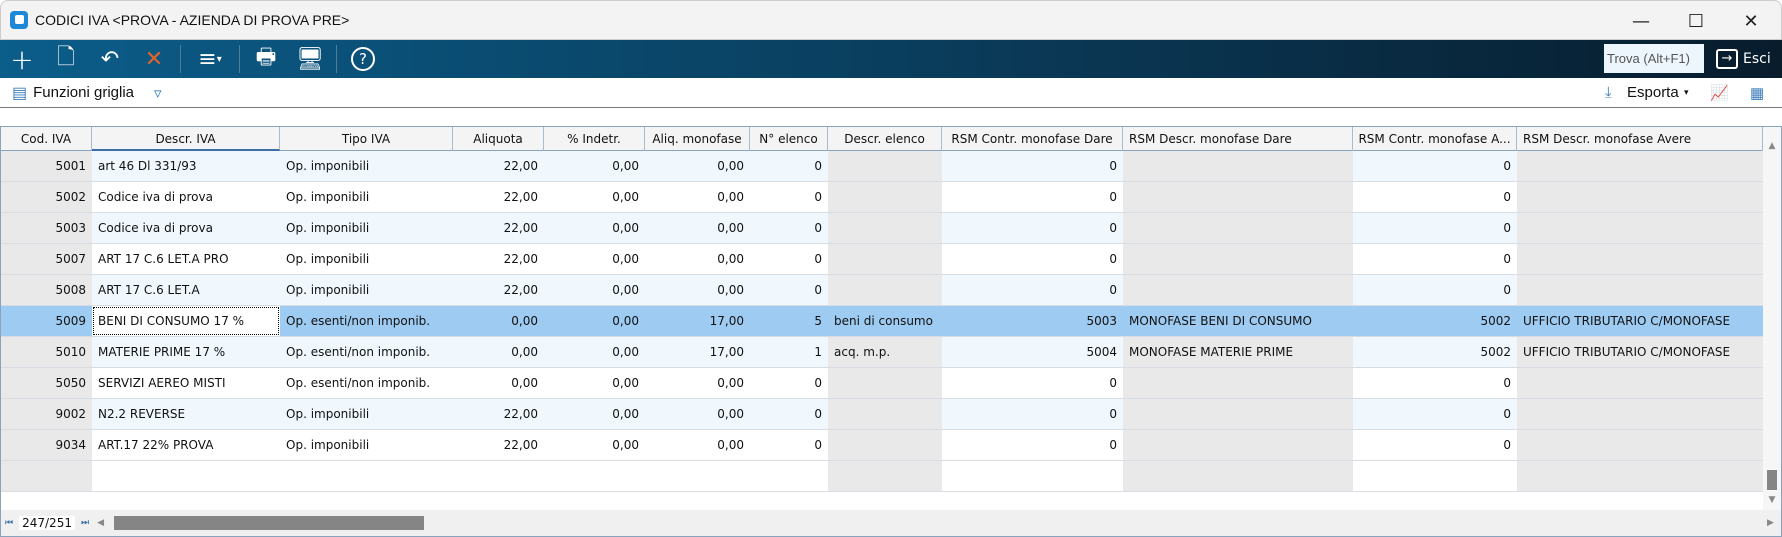  Describe the element at coordinates (83, 92) in the screenshot. I see `grid-functions-button: Funzioni griglia` at that location.